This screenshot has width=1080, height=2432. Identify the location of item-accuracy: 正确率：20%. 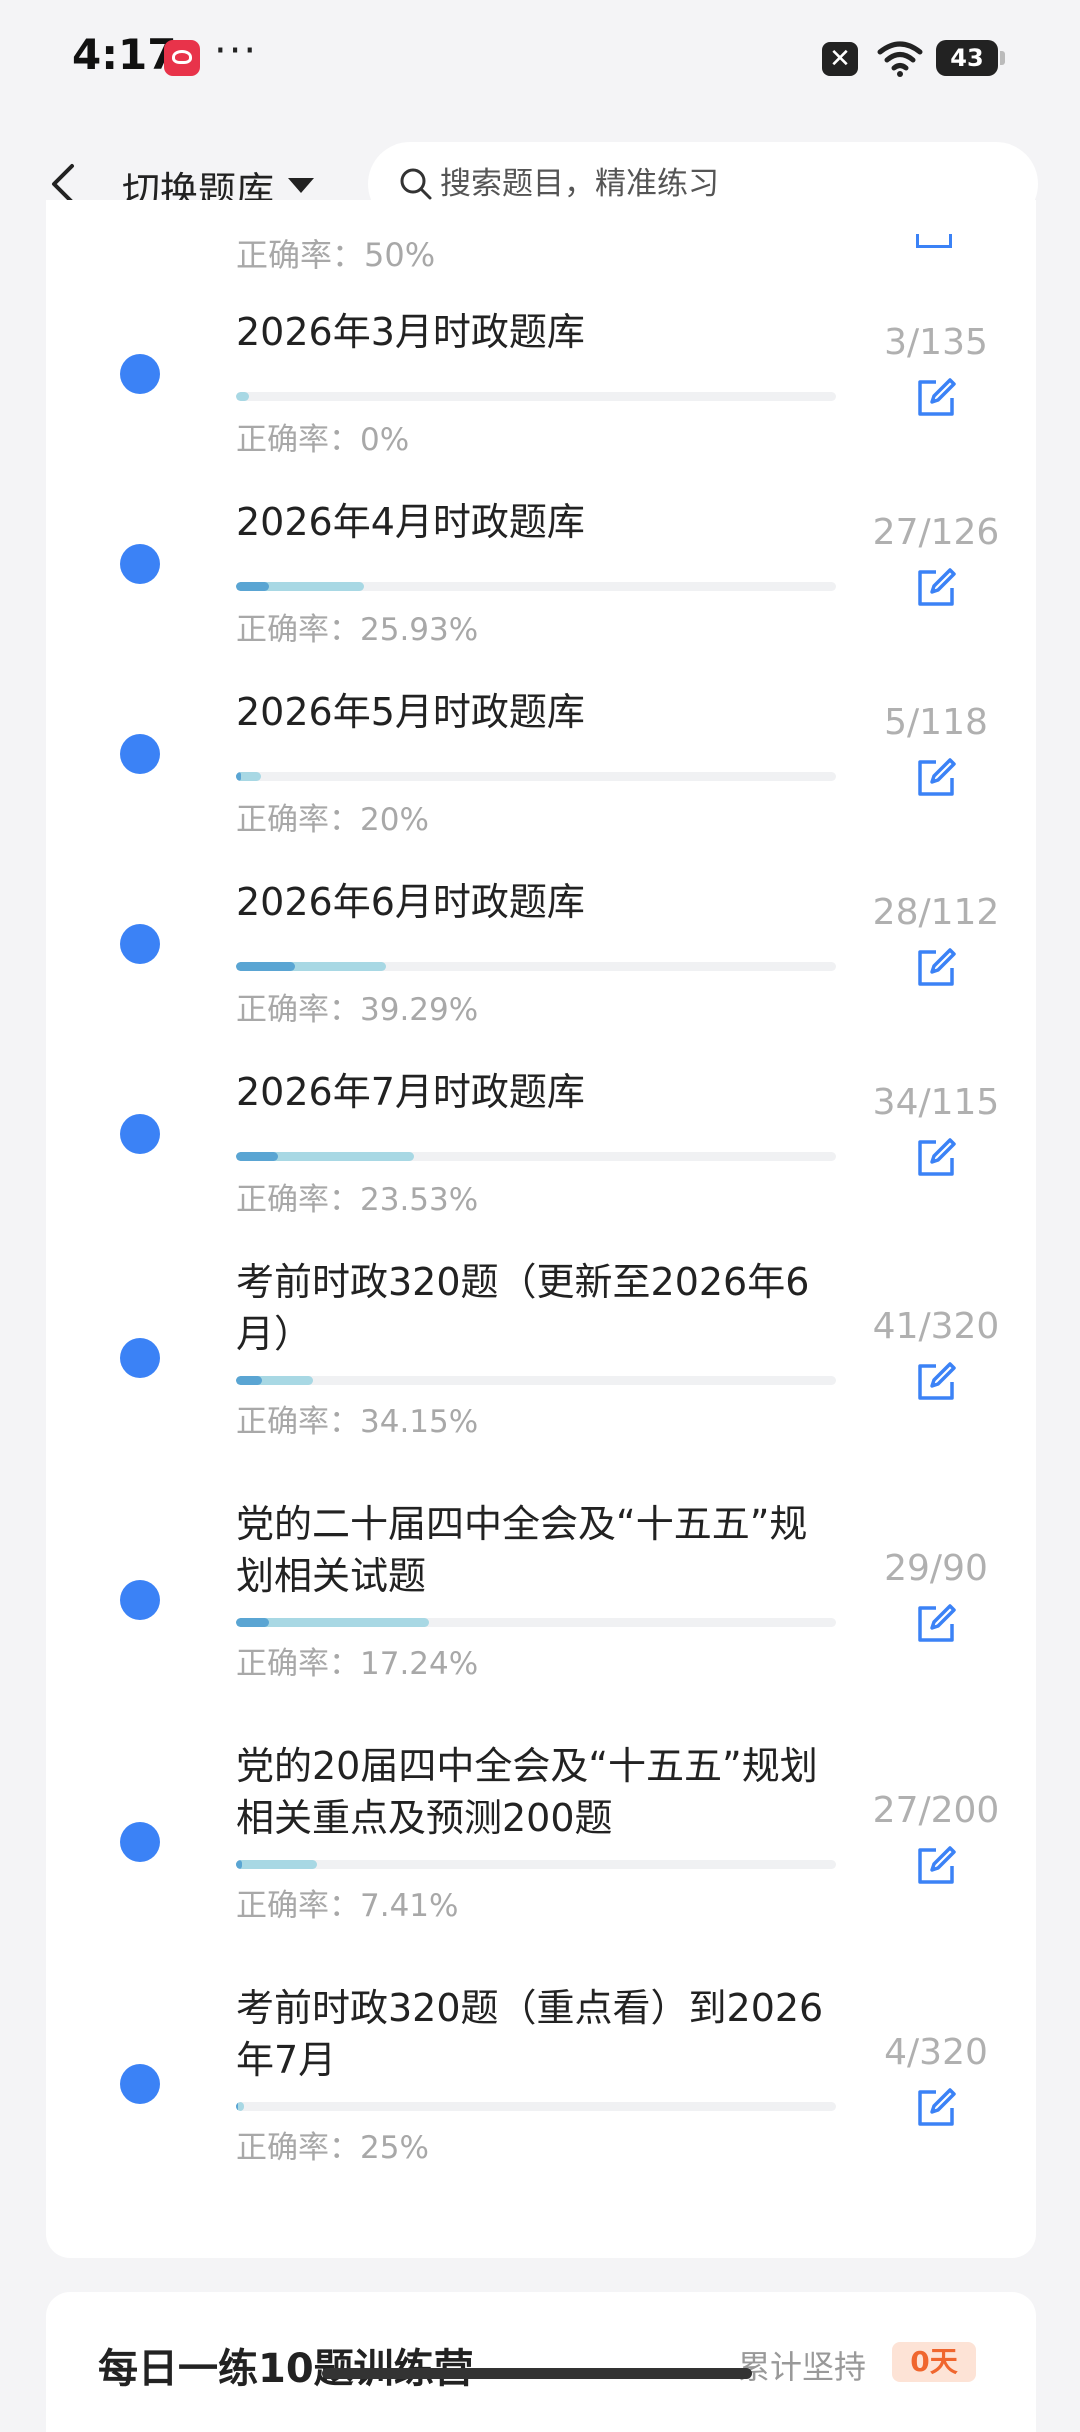
(332, 820).